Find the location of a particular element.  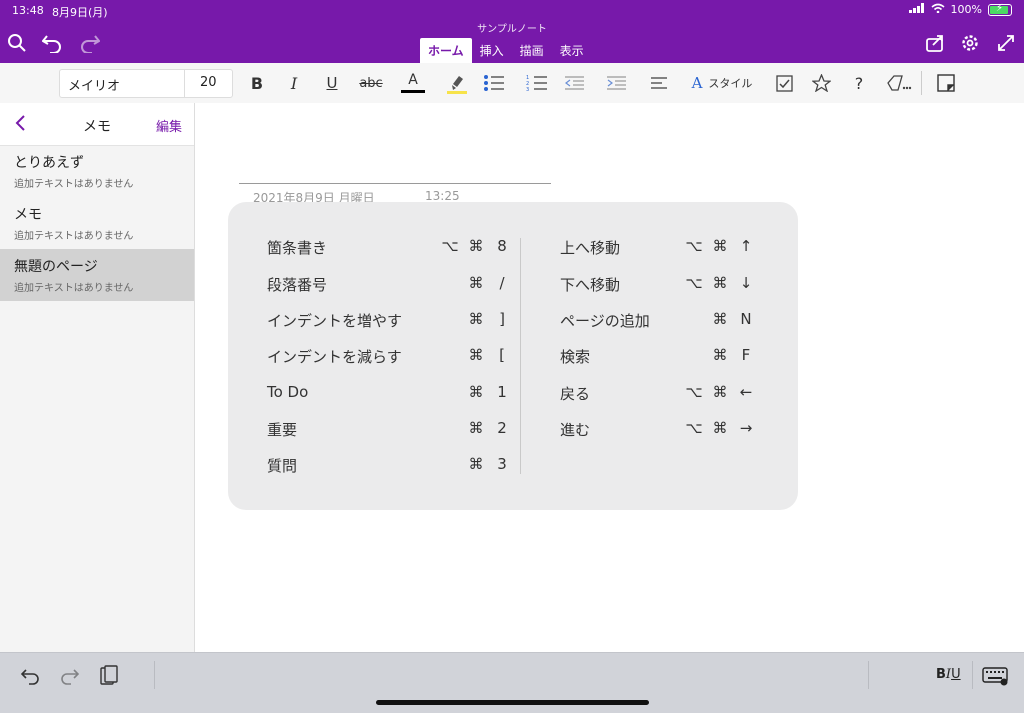

keyboard-dismiss-icon is located at coordinates (996, 676).